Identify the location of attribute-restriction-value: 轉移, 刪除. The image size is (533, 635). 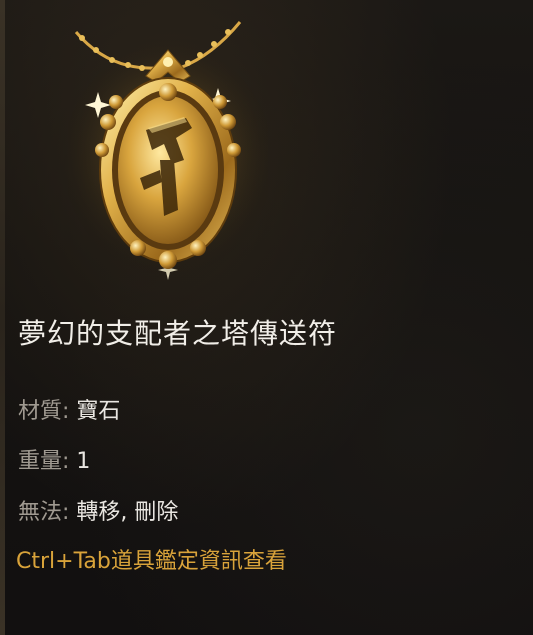
(127, 512).